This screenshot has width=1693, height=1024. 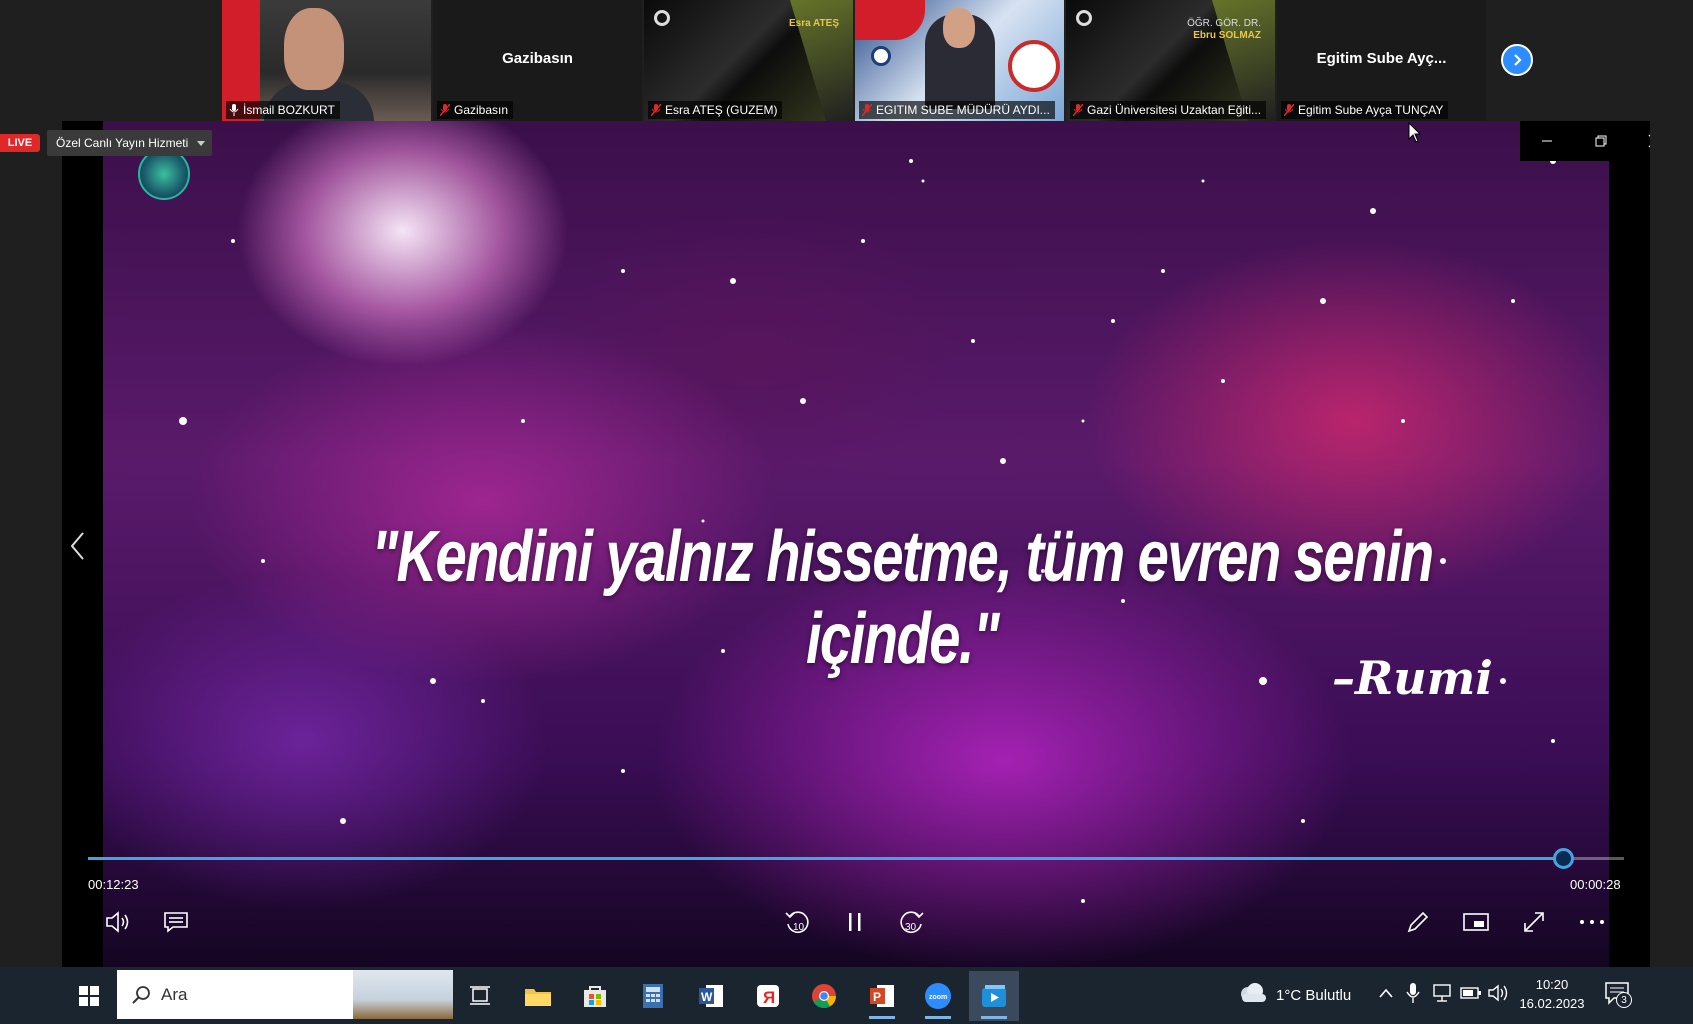 I want to click on video-quote-author: –Rumi, so click(x=1412, y=678).